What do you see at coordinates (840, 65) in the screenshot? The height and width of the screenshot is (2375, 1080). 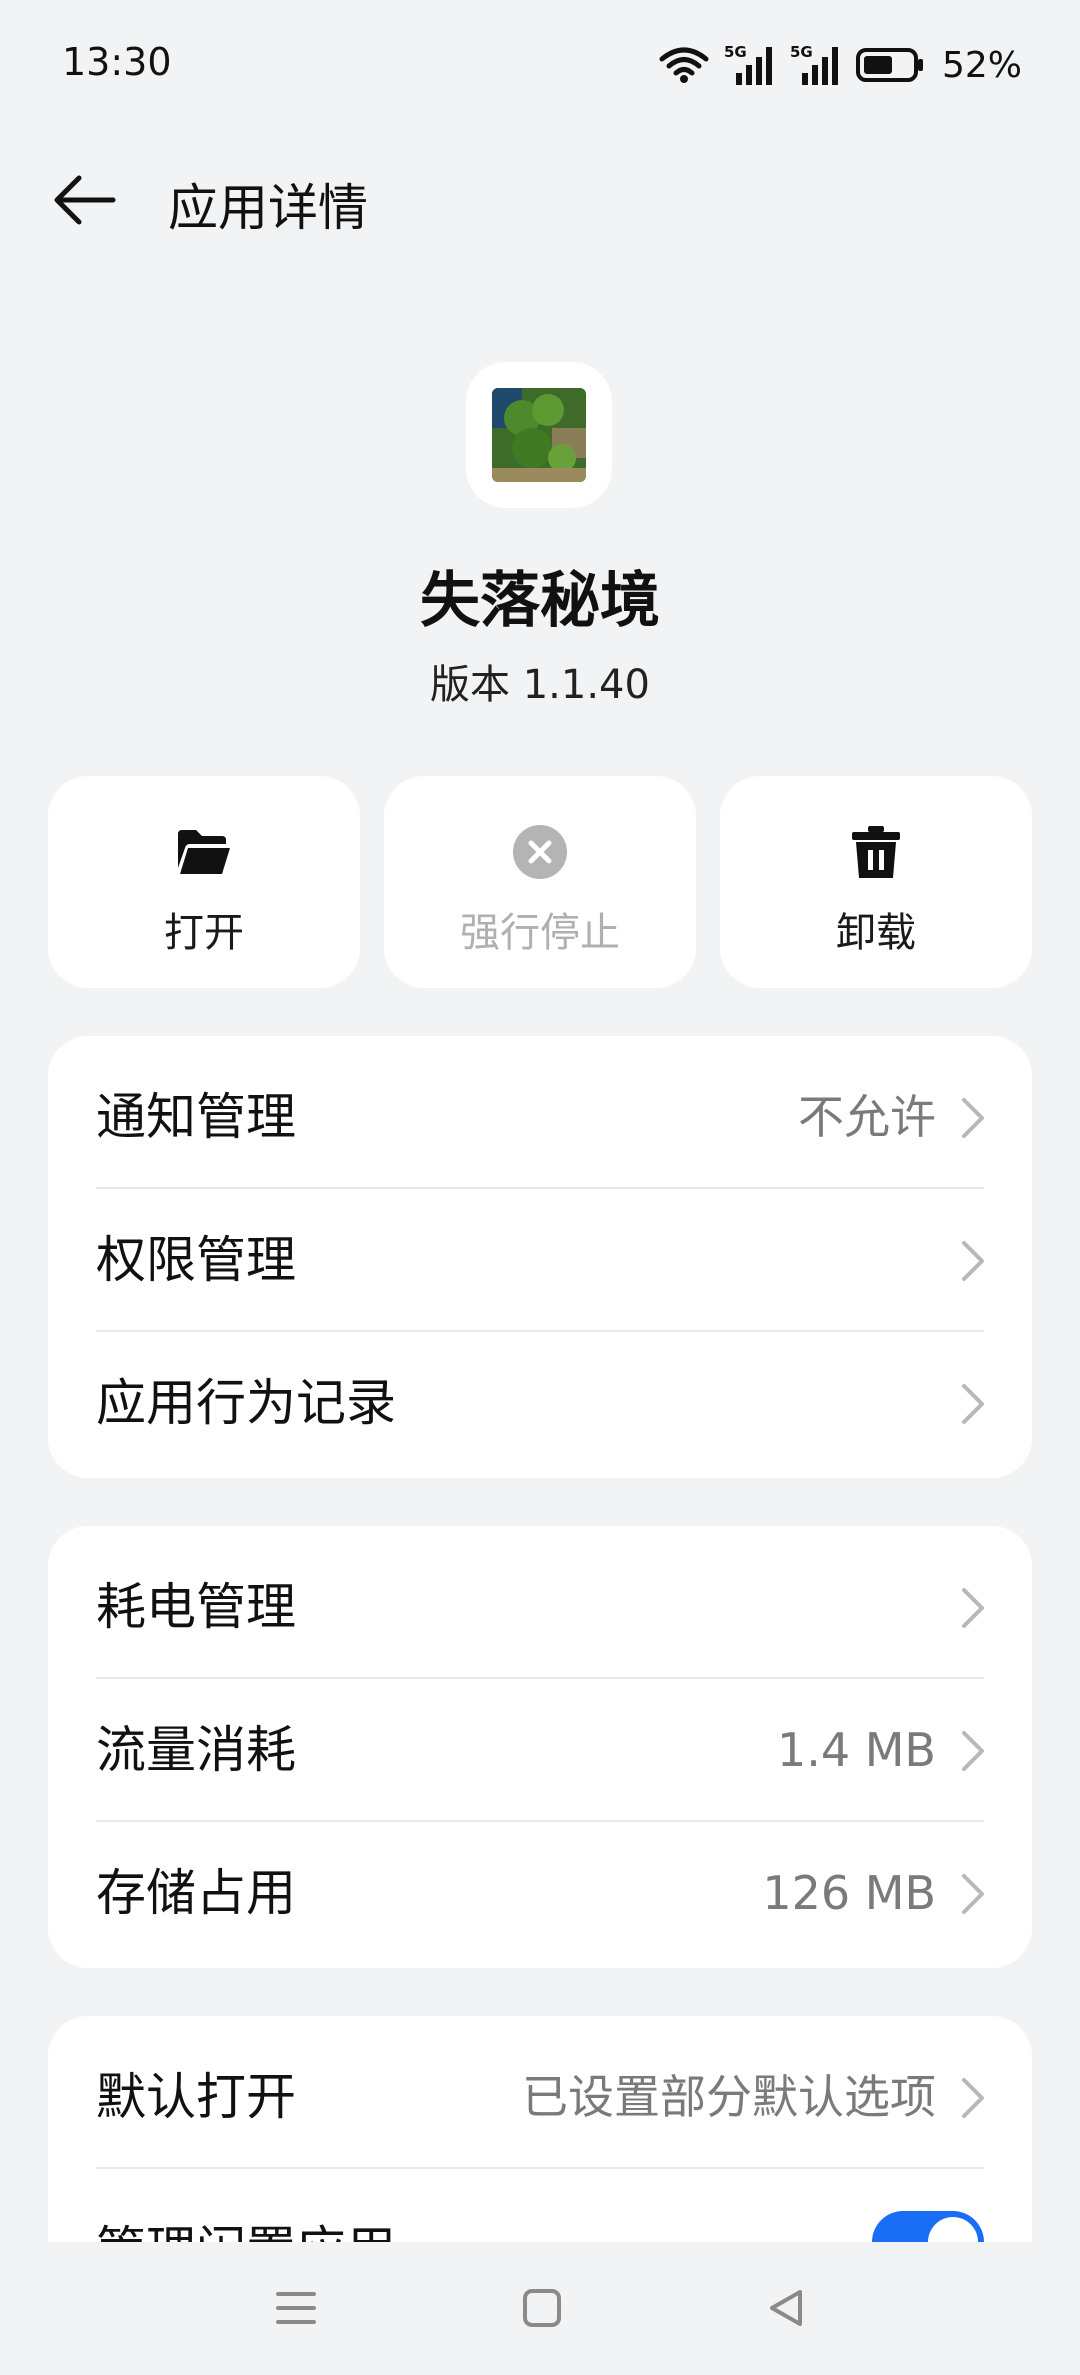 I see `status-icons: 5G 5G 52%` at bounding box center [840, 65].